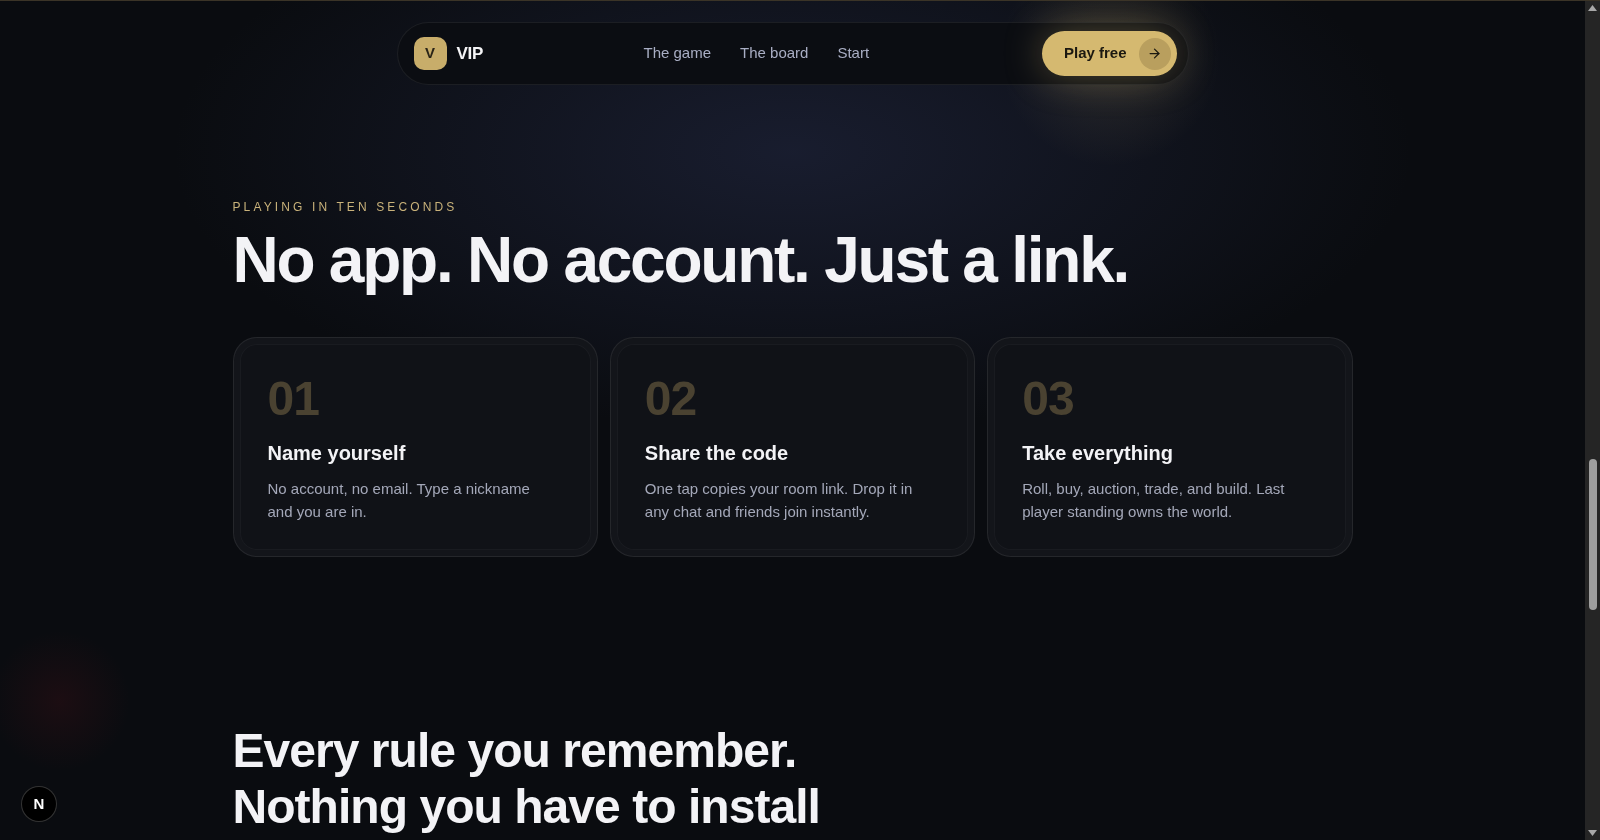 The image size is (1600, 840). I want to click on step-title: Name yourself, so click(337, 453).